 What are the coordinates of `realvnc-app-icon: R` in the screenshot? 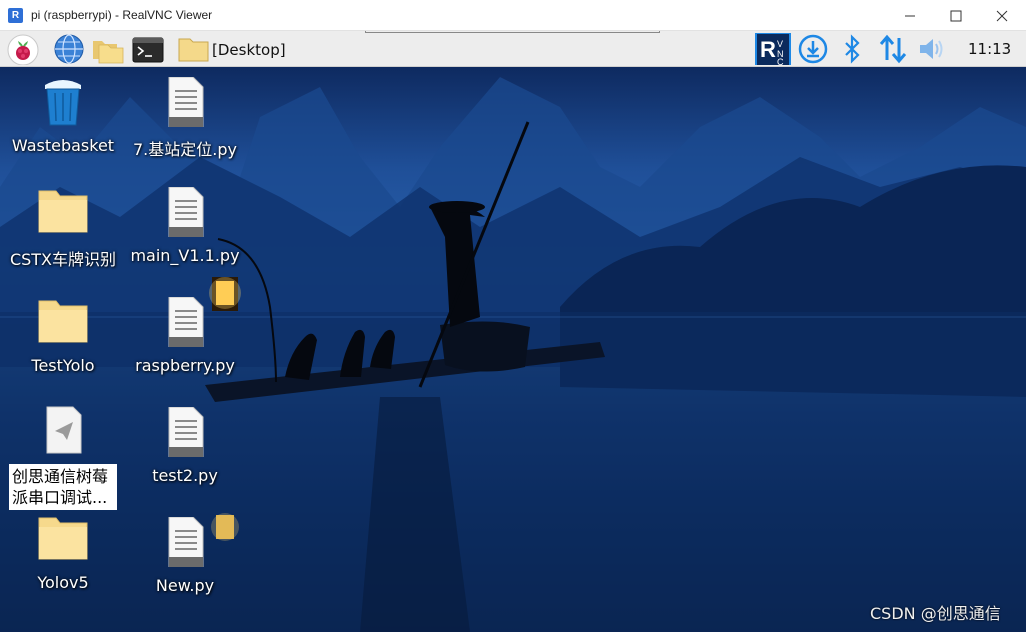 It's located at (15, 15).